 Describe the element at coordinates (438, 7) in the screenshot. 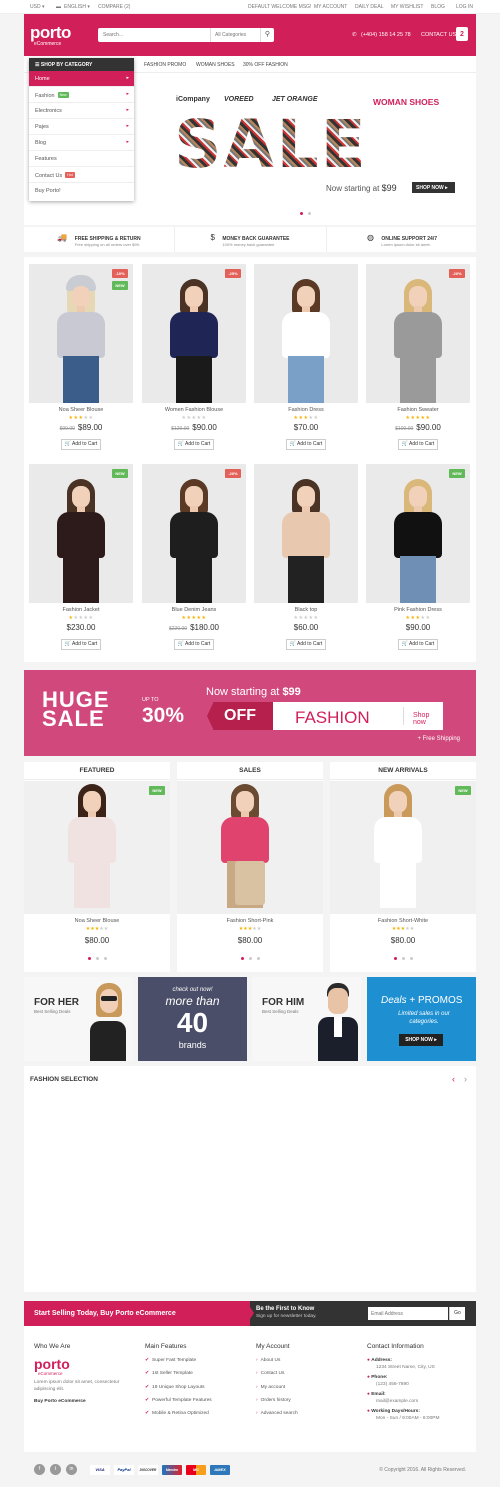

I see `blog-link: BLOG` at that location.